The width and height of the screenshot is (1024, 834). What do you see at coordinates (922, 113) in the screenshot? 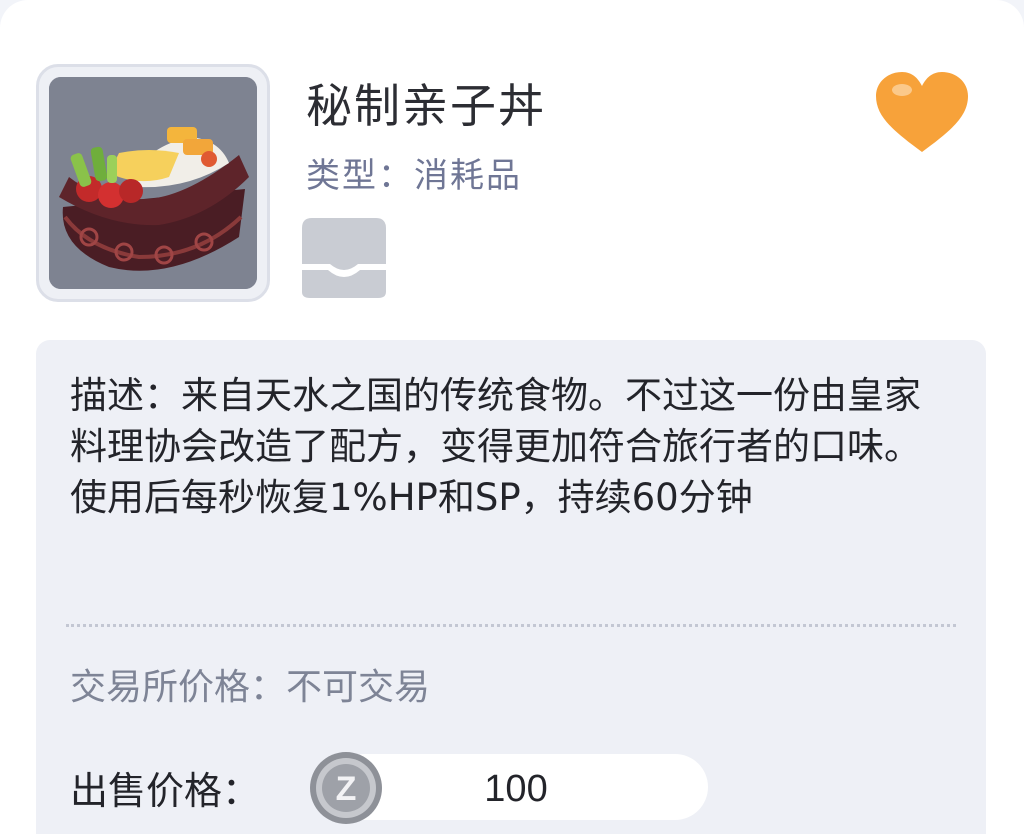
I see `heart-icon` at bounding box center [922, 113].